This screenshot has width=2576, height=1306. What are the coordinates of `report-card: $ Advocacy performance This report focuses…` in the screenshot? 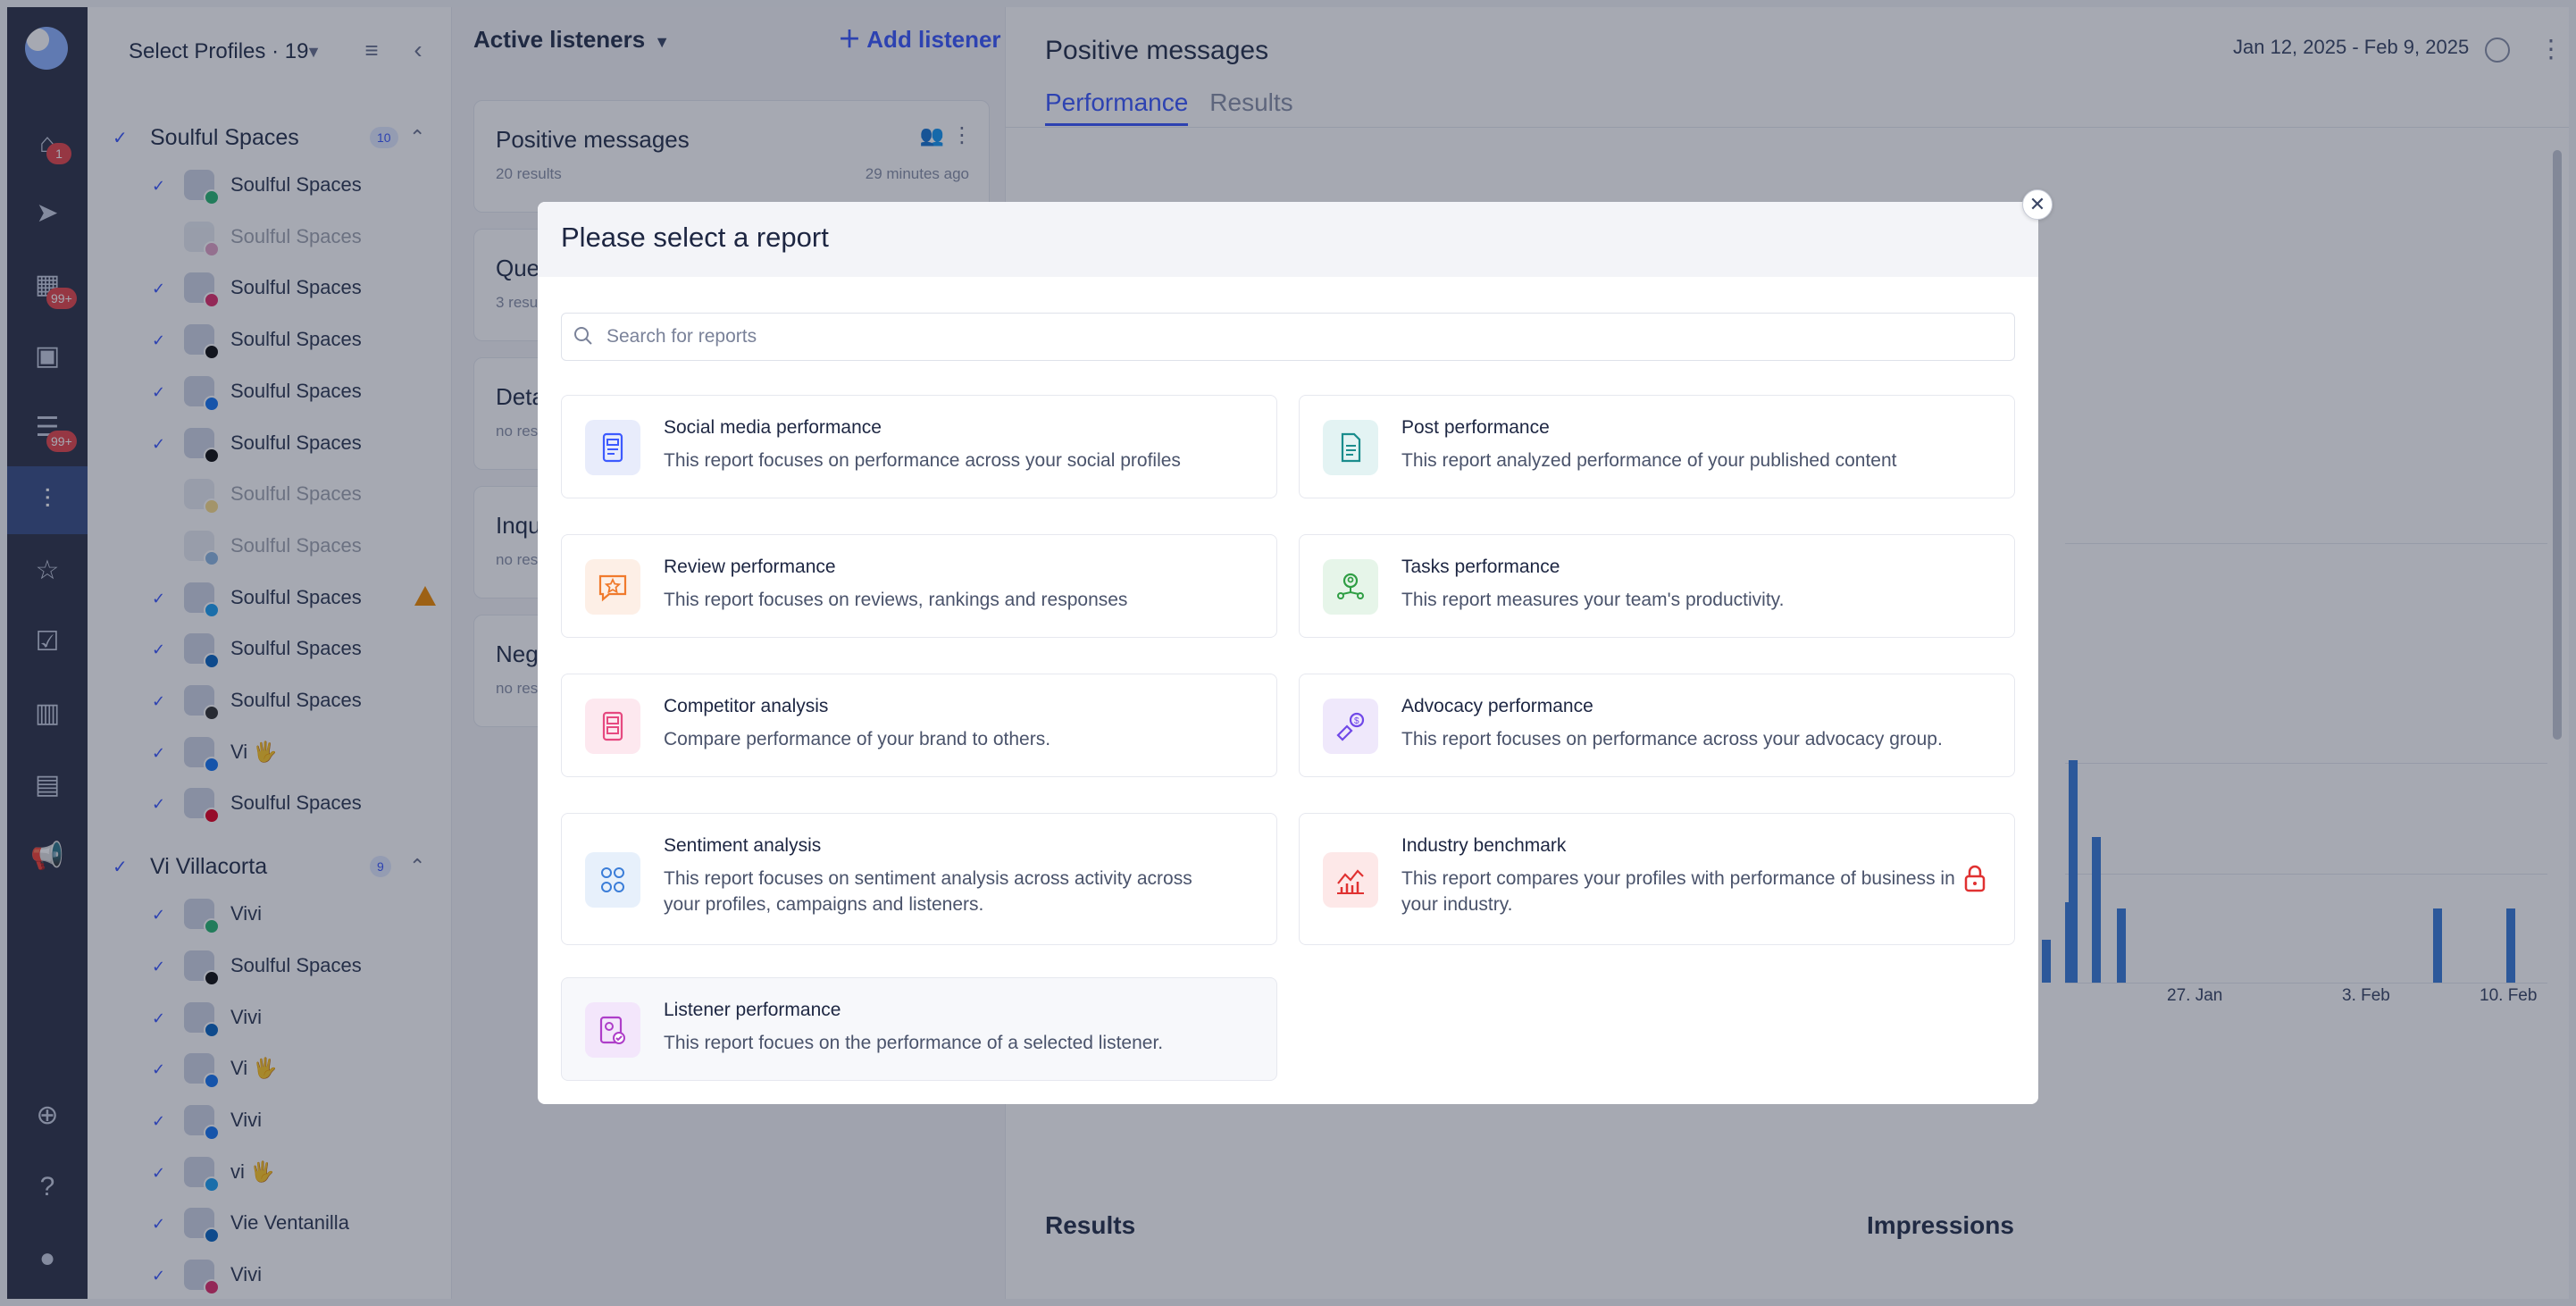 It's located at (1657, 725).